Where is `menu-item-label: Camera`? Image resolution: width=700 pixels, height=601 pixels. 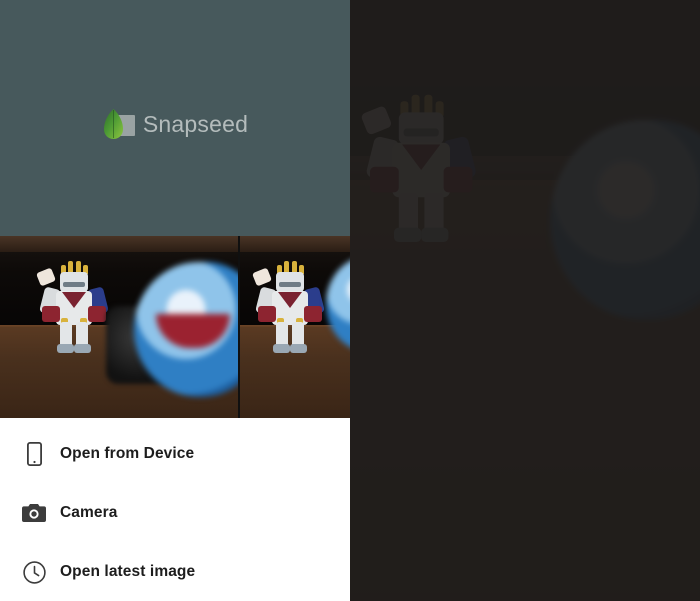 menu-item-label: Camera is located at coordinates (89, 512).